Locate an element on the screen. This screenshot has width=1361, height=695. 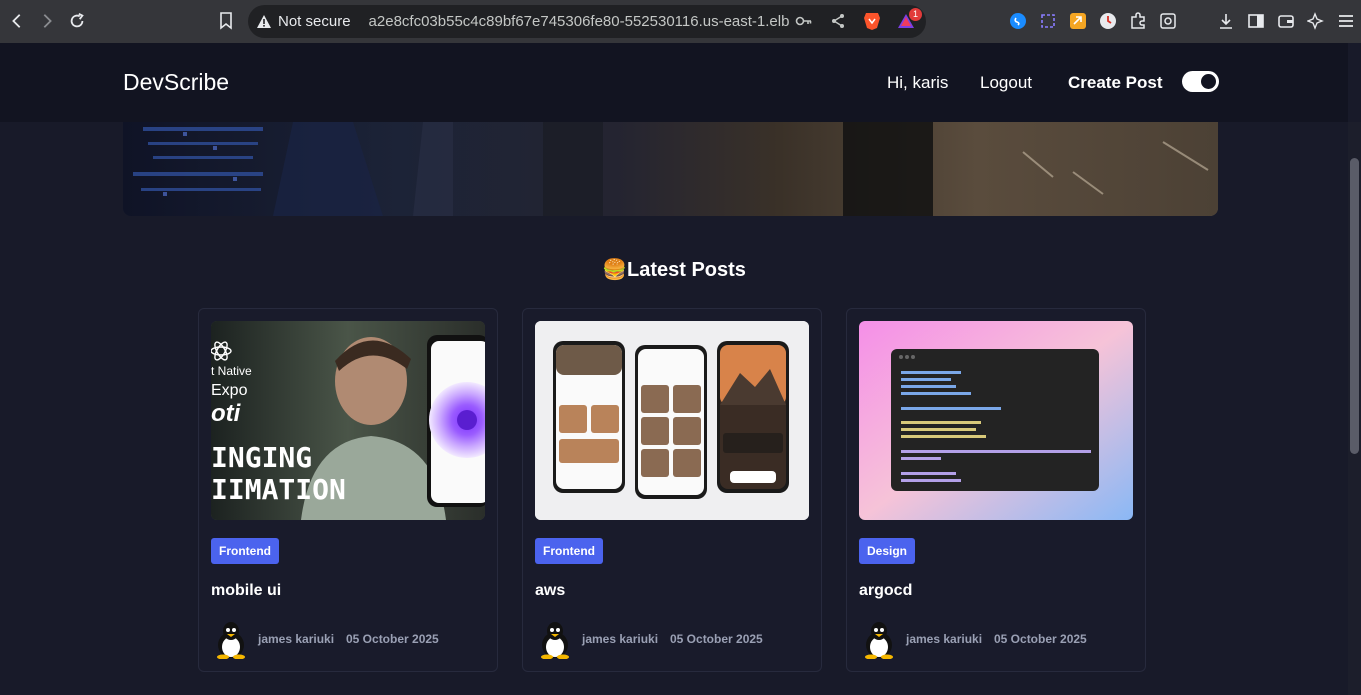
screenshot-extension-icon is located at coordinates (1048, 21).